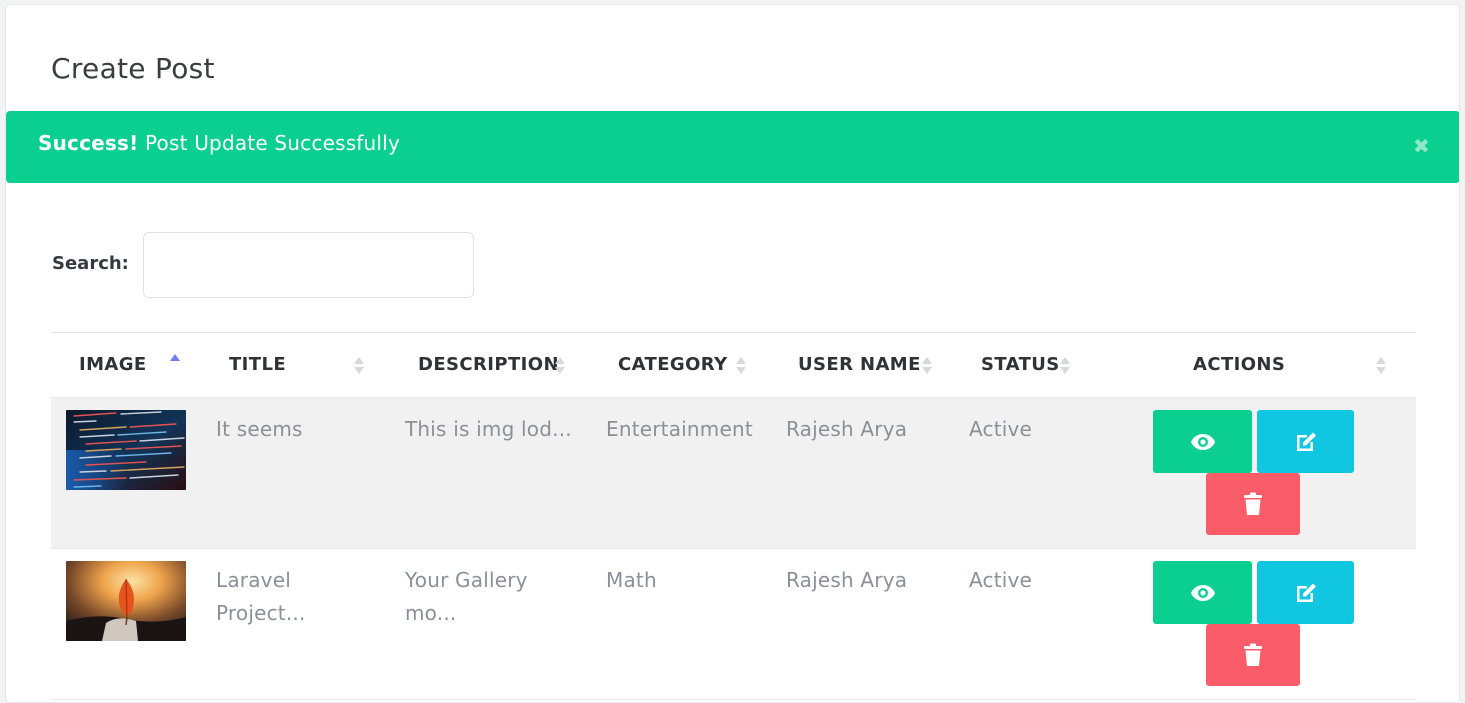 The width and height of the screenshot is (1465, 703). Describe the element at coordinates (113, 364) in the screenshot. I see `column-label: IMAGE` at that location.